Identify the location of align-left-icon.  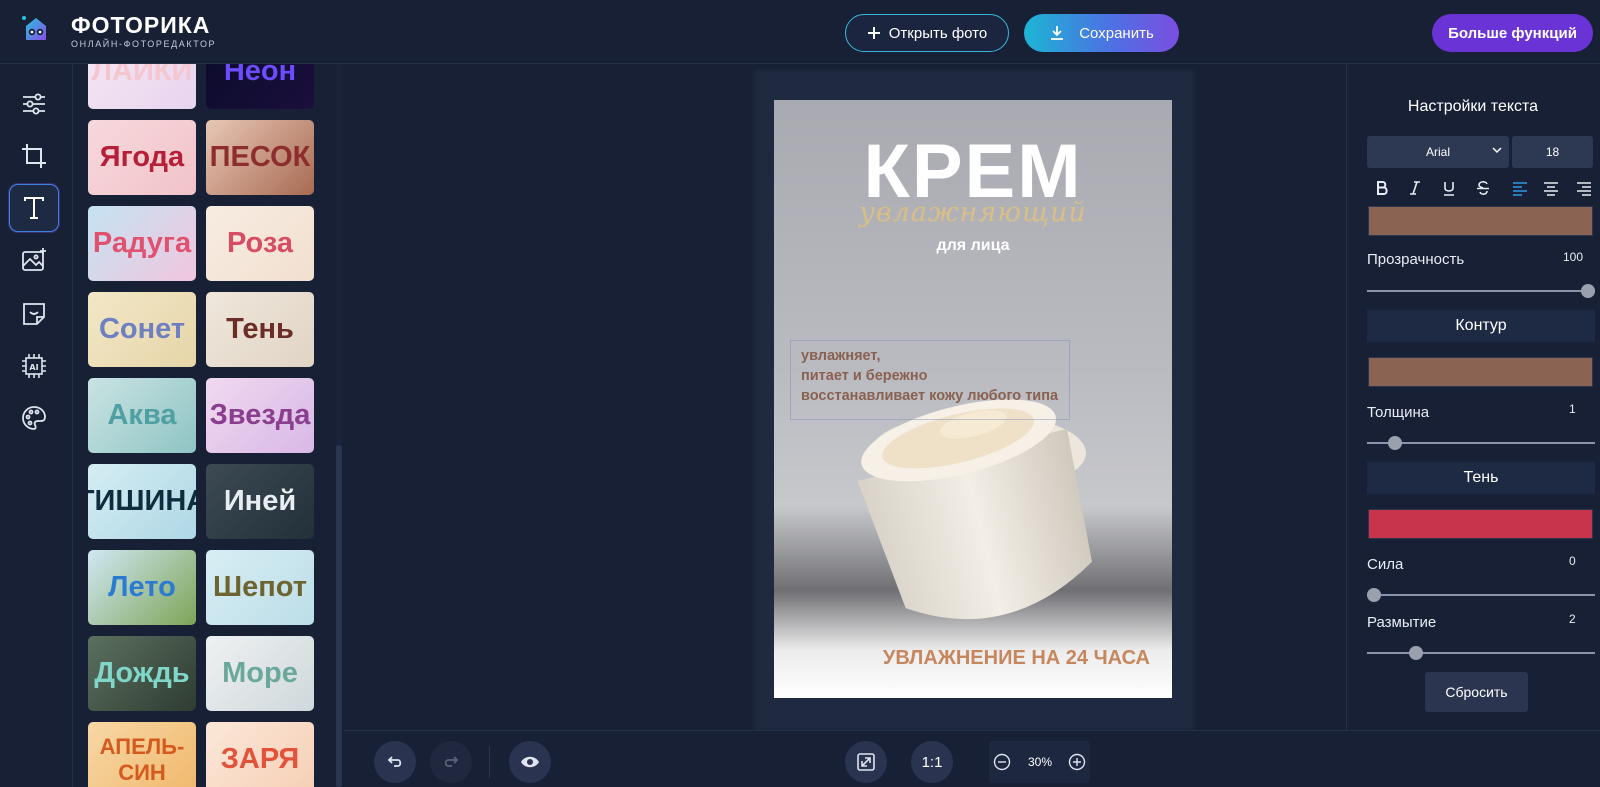
(1520, 189).